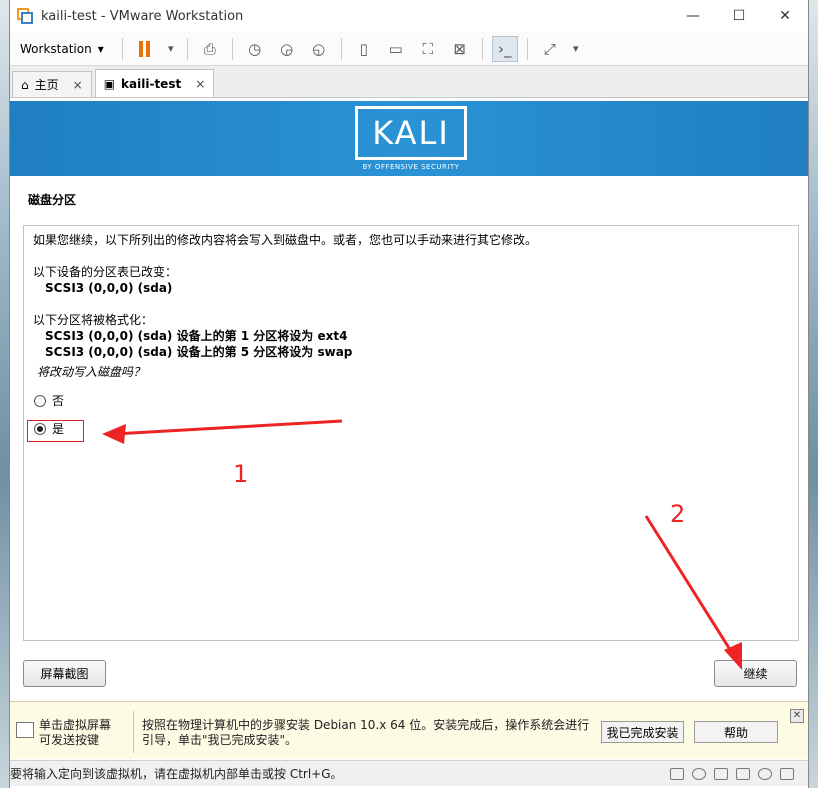  I want to click on kali-logo-subtitle: BY OFFENSIVE SECURITY, so click(411, 167).